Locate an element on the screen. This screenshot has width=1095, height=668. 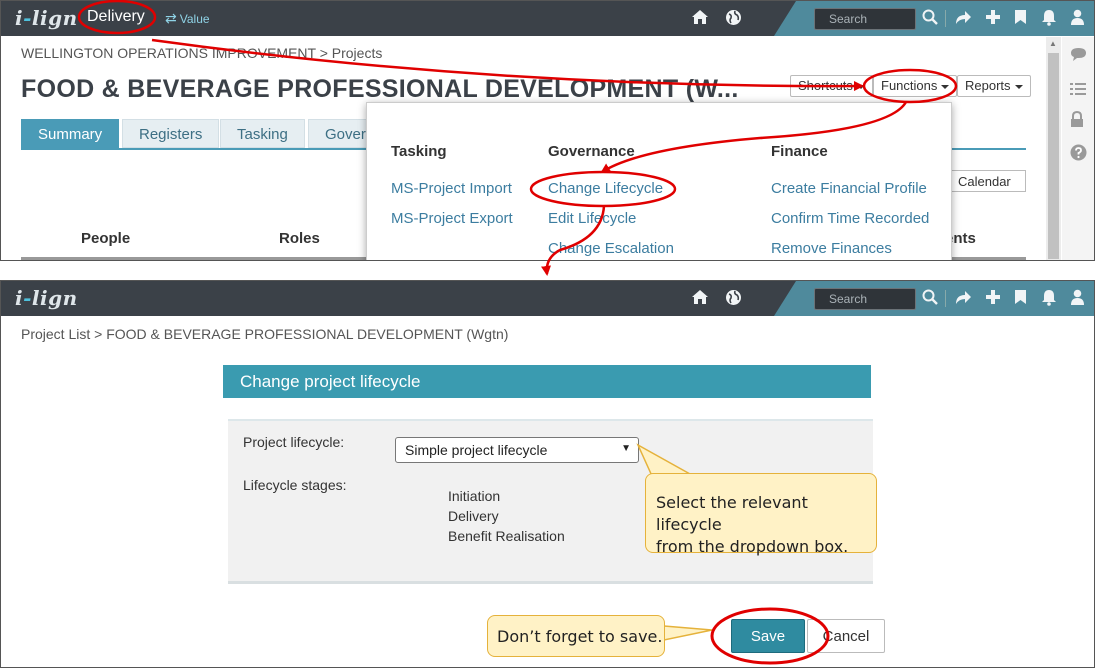
shortcuts-label: Shortcuts is located at coordinates (825, 85).